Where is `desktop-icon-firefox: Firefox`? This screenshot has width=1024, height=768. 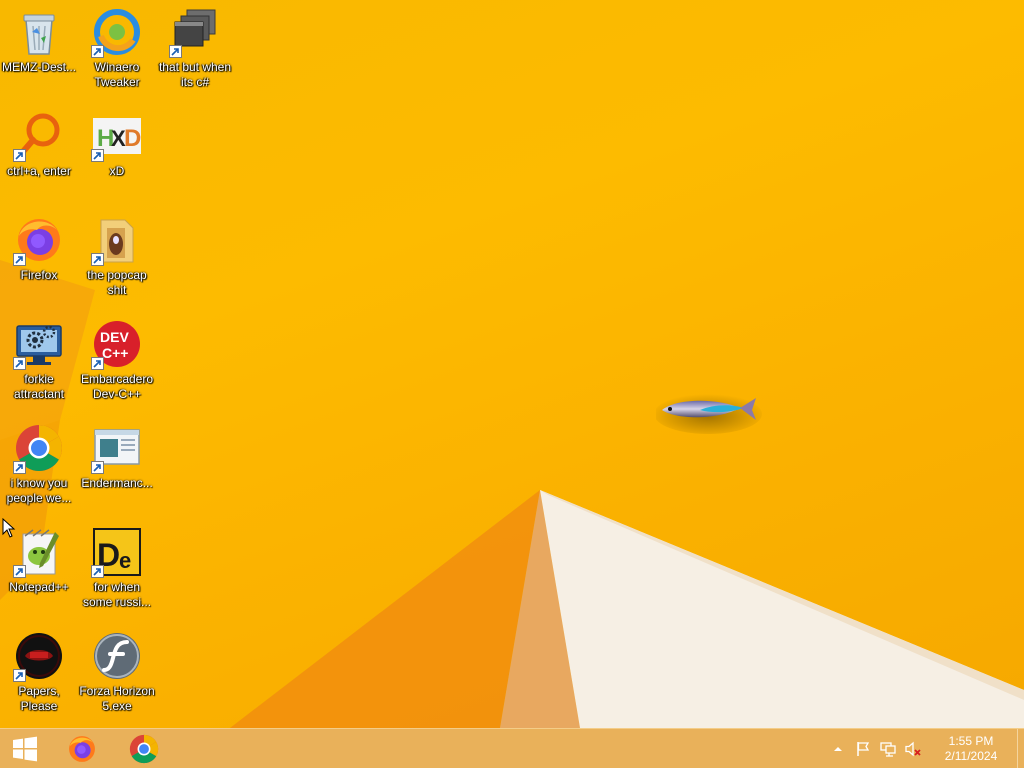 desktop-icon-firefox: Firefox is located at coordinates (39, 258).